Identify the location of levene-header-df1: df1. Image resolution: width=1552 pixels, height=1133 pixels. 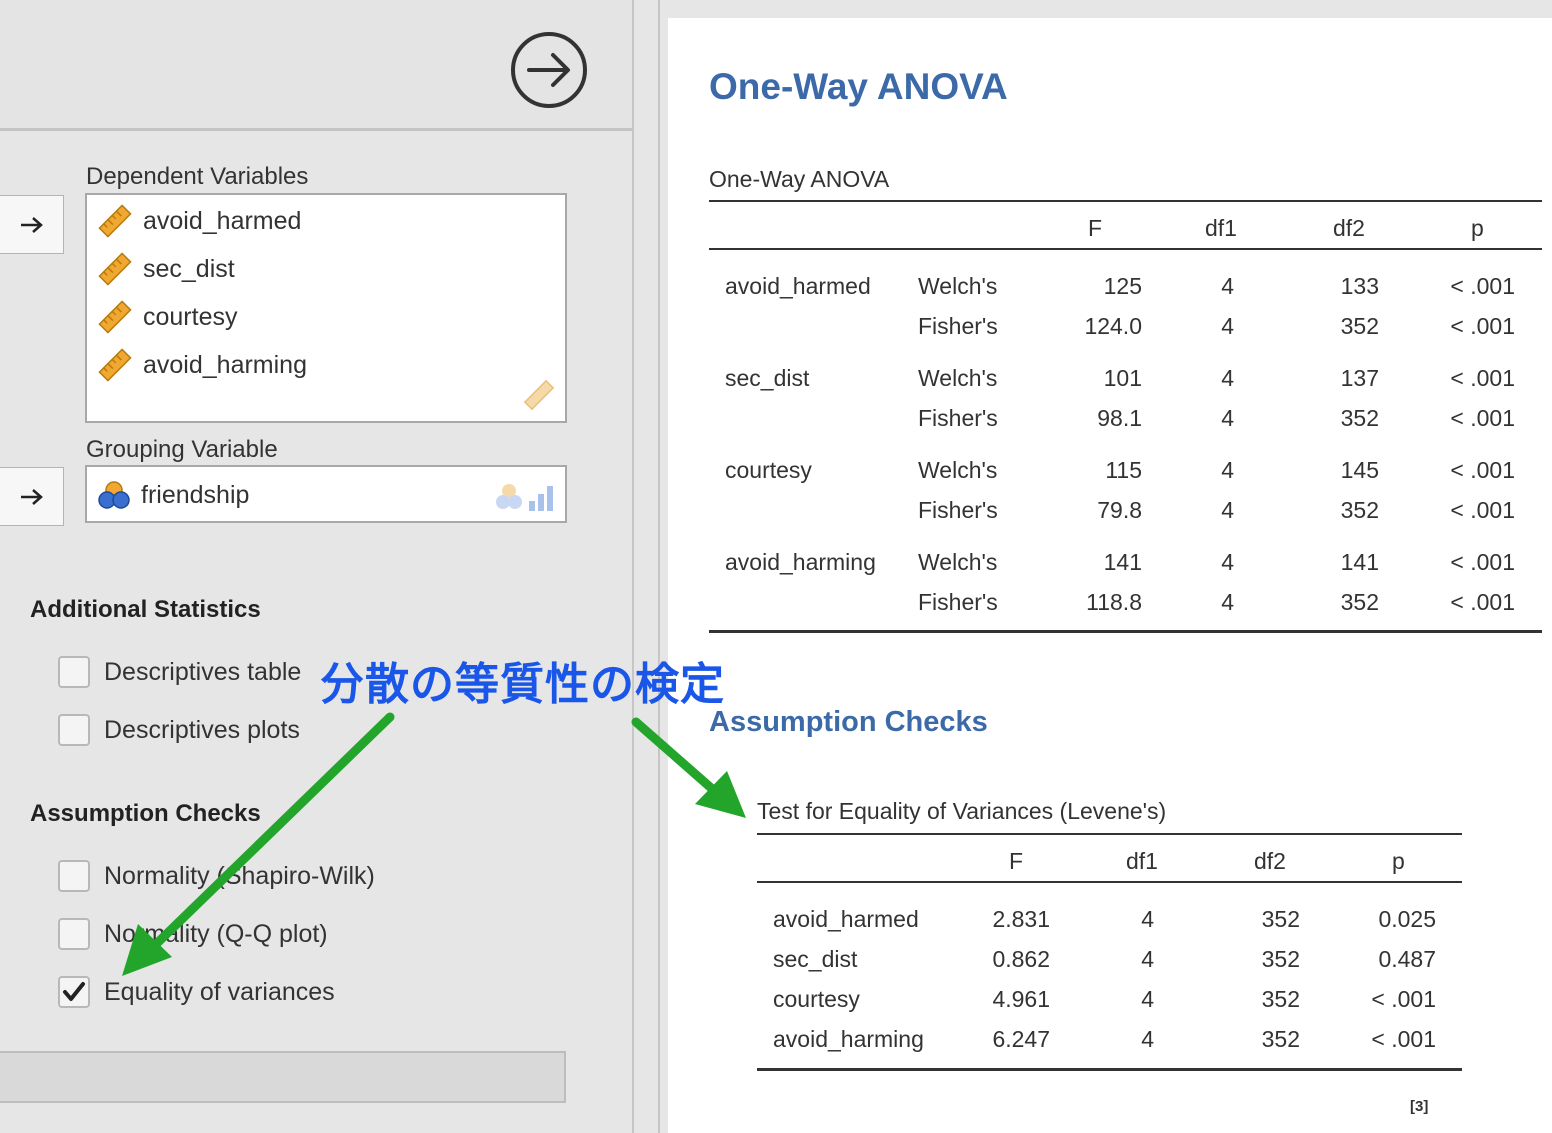
(1142, 861).